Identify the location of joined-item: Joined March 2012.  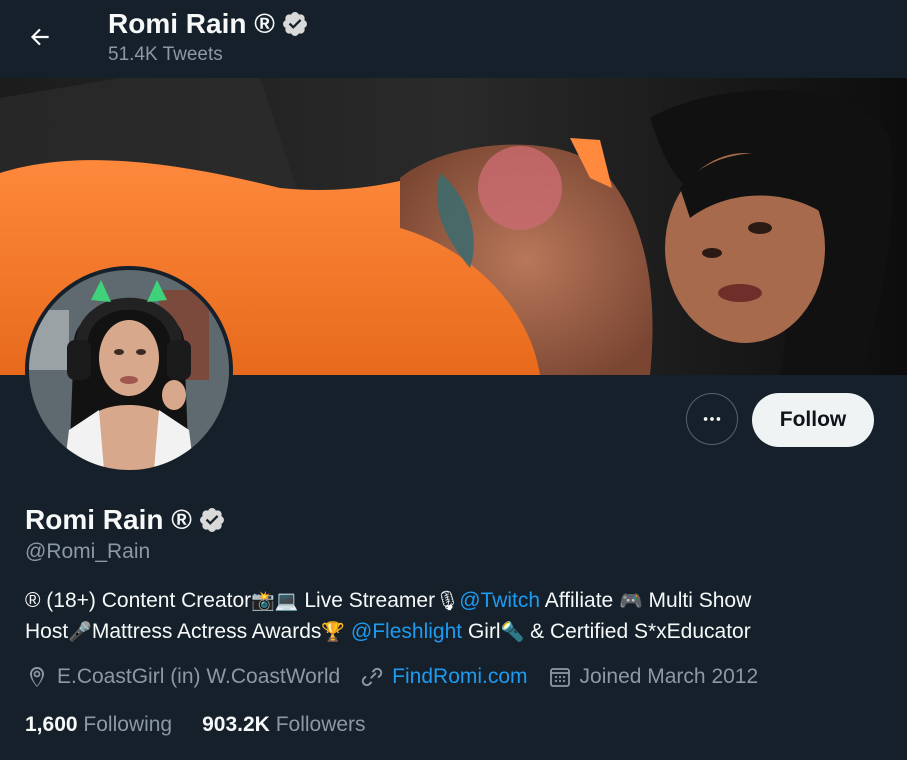
(653, 677).